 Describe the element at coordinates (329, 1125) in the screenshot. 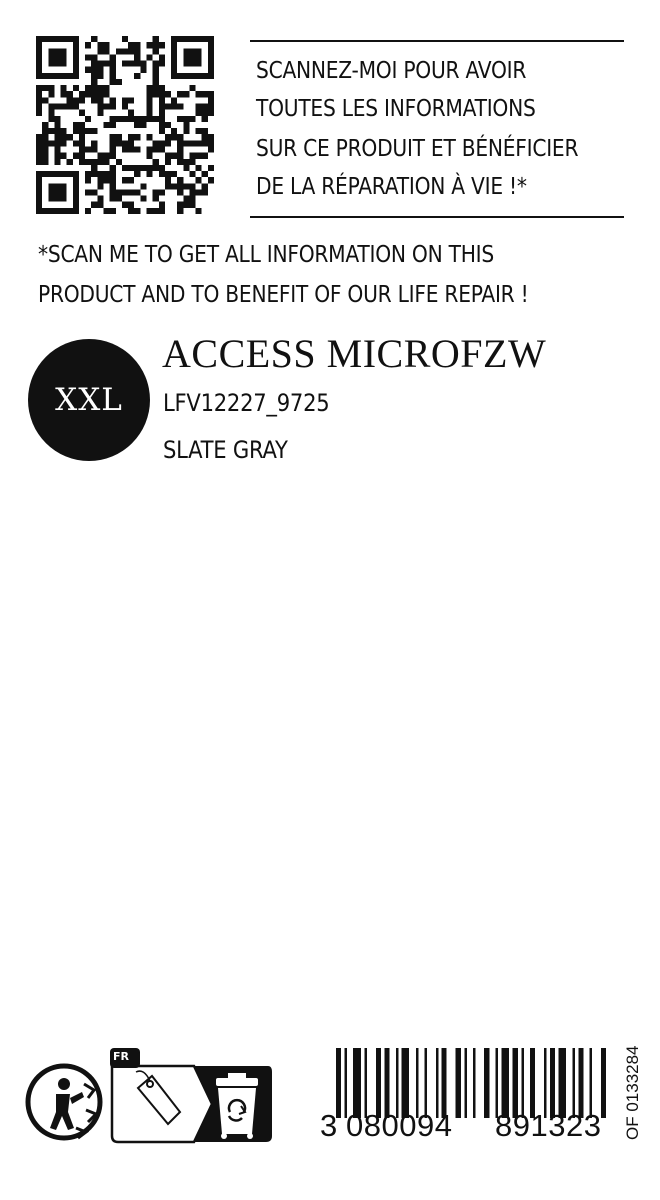

I see `barcode-digit-first: 3` at that location.